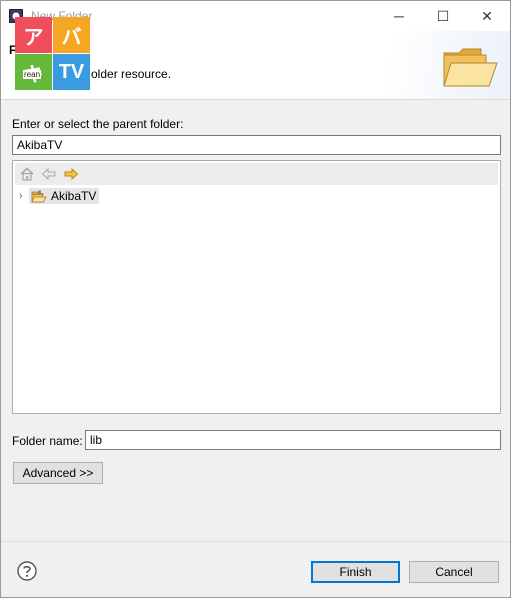  What do you see at coordinates (256, 145) in the screenshot?
I see `parent-folder-input: AkibaTV` at bounding box center [256, 145].